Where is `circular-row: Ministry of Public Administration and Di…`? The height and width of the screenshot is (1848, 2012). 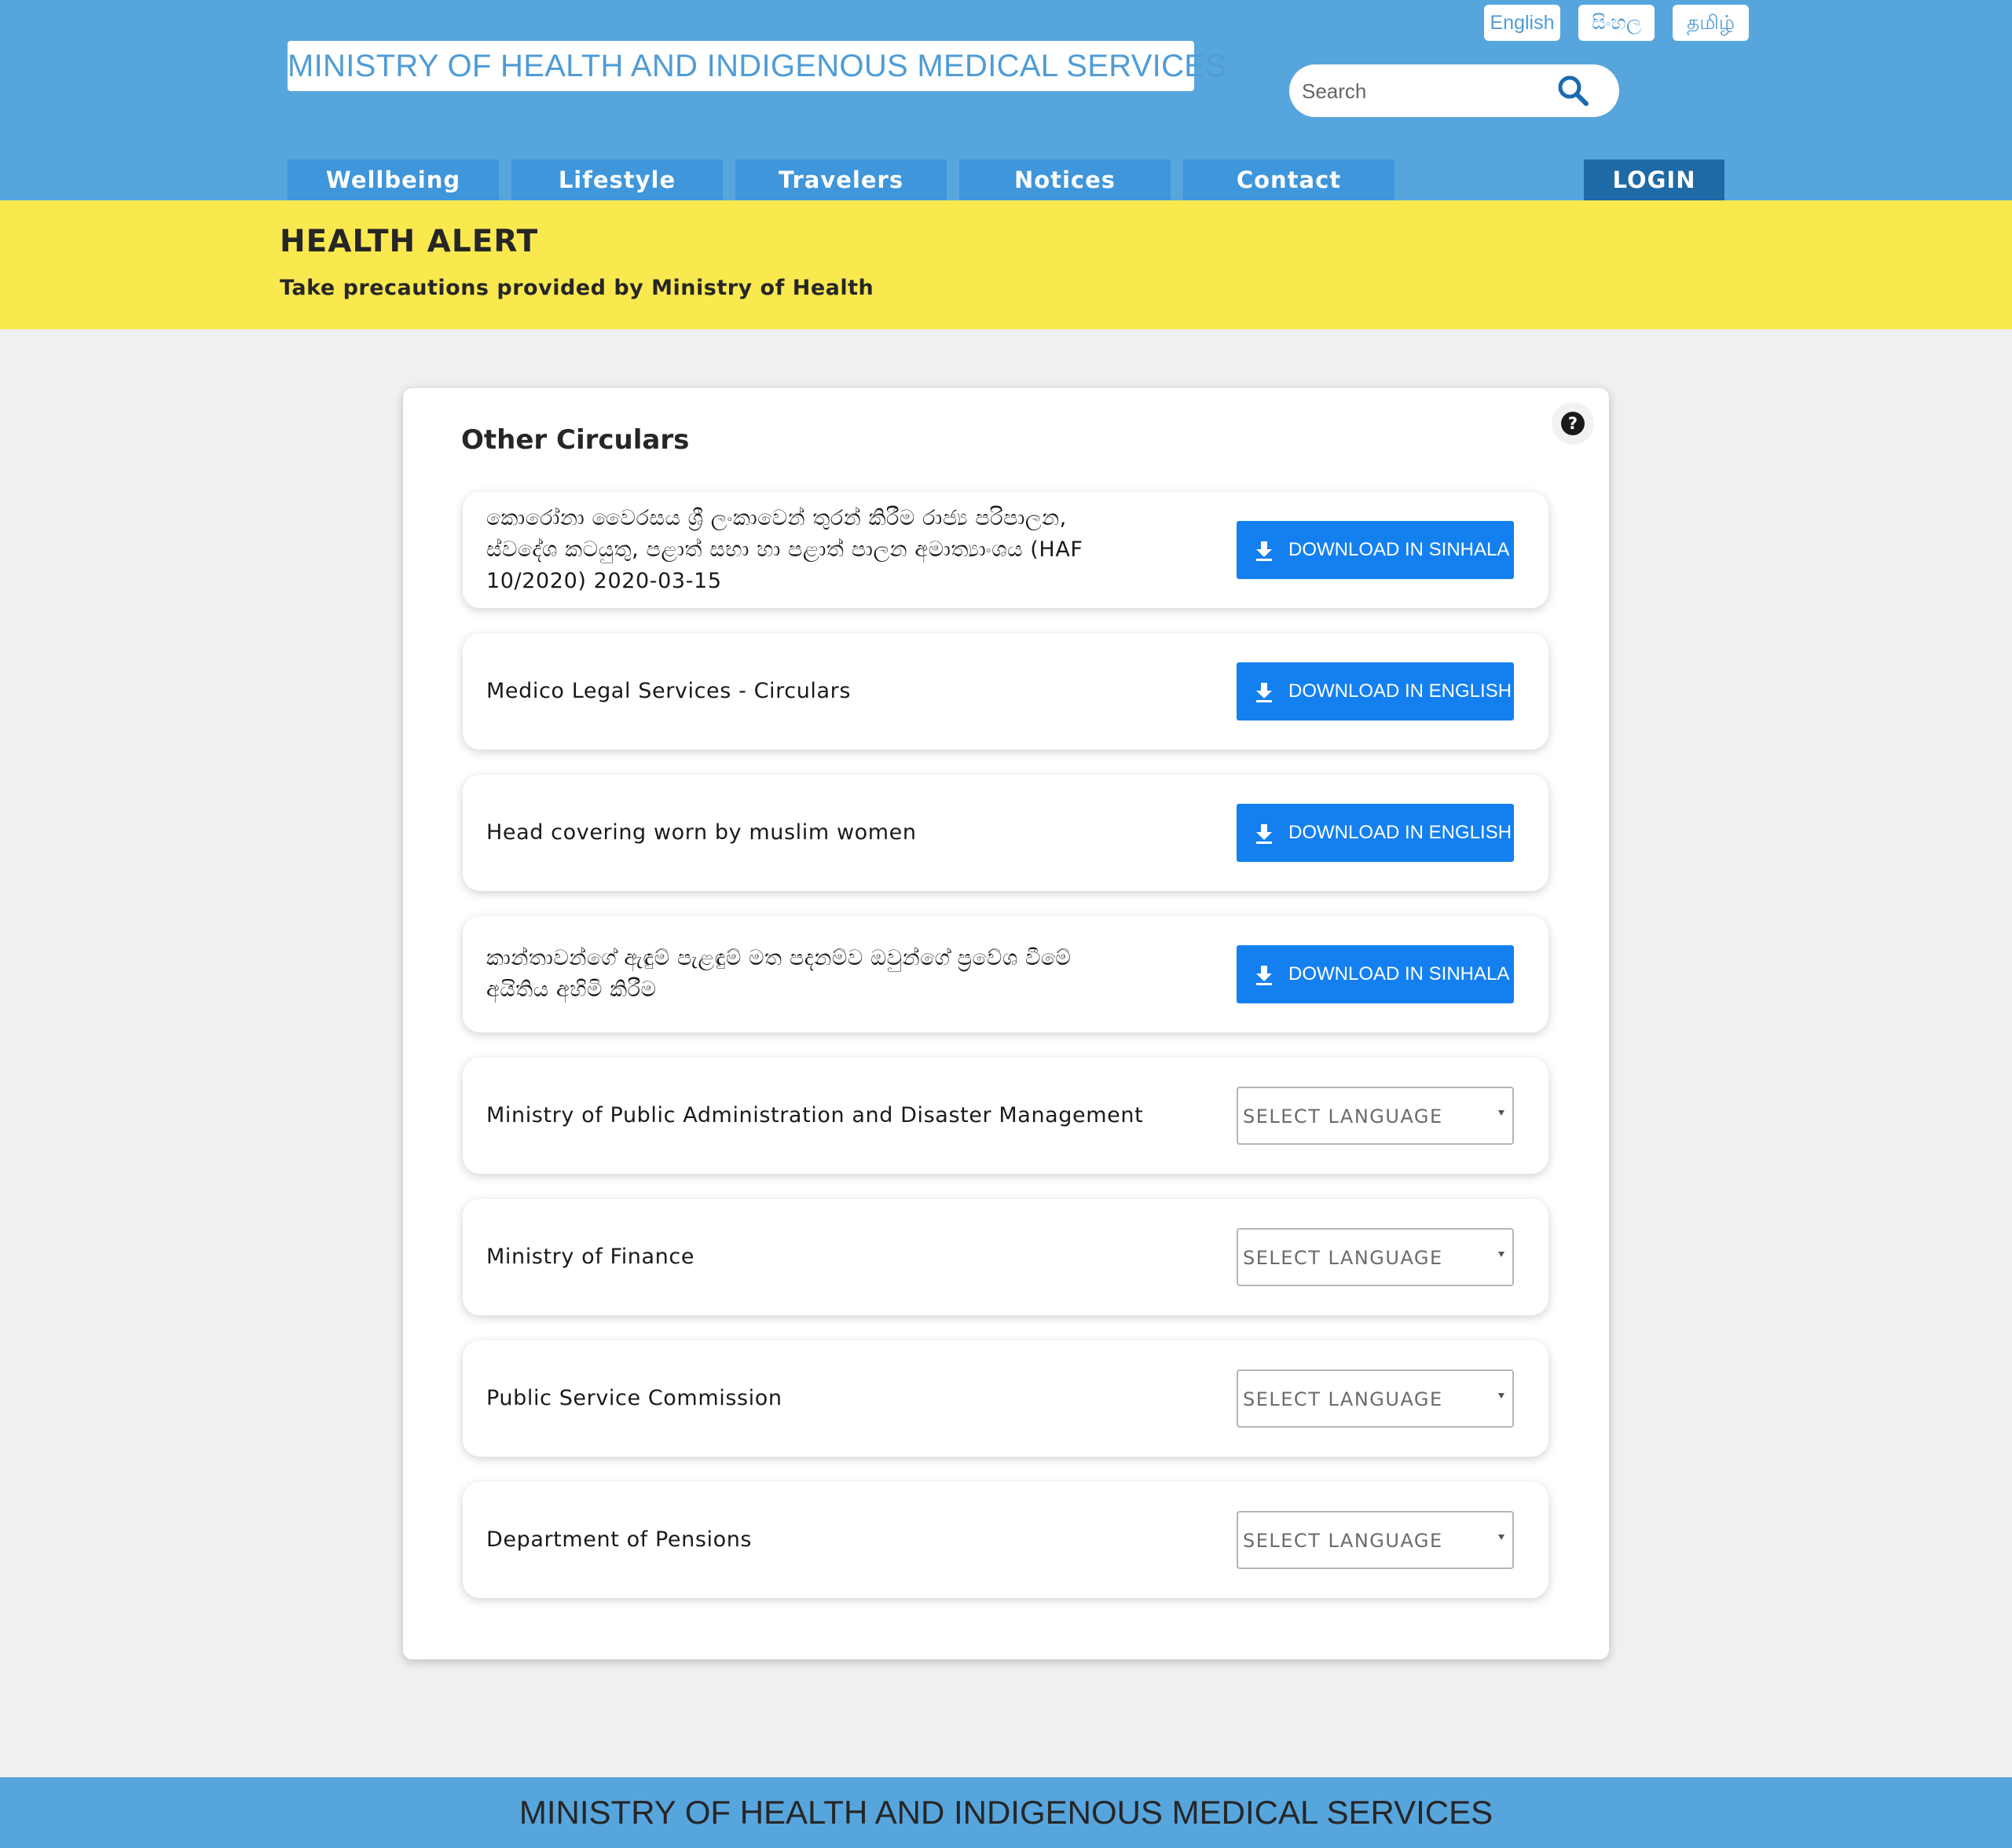 circular-row: Ministry of Public Administration and Di… is located at coordinates (1005, 1116).